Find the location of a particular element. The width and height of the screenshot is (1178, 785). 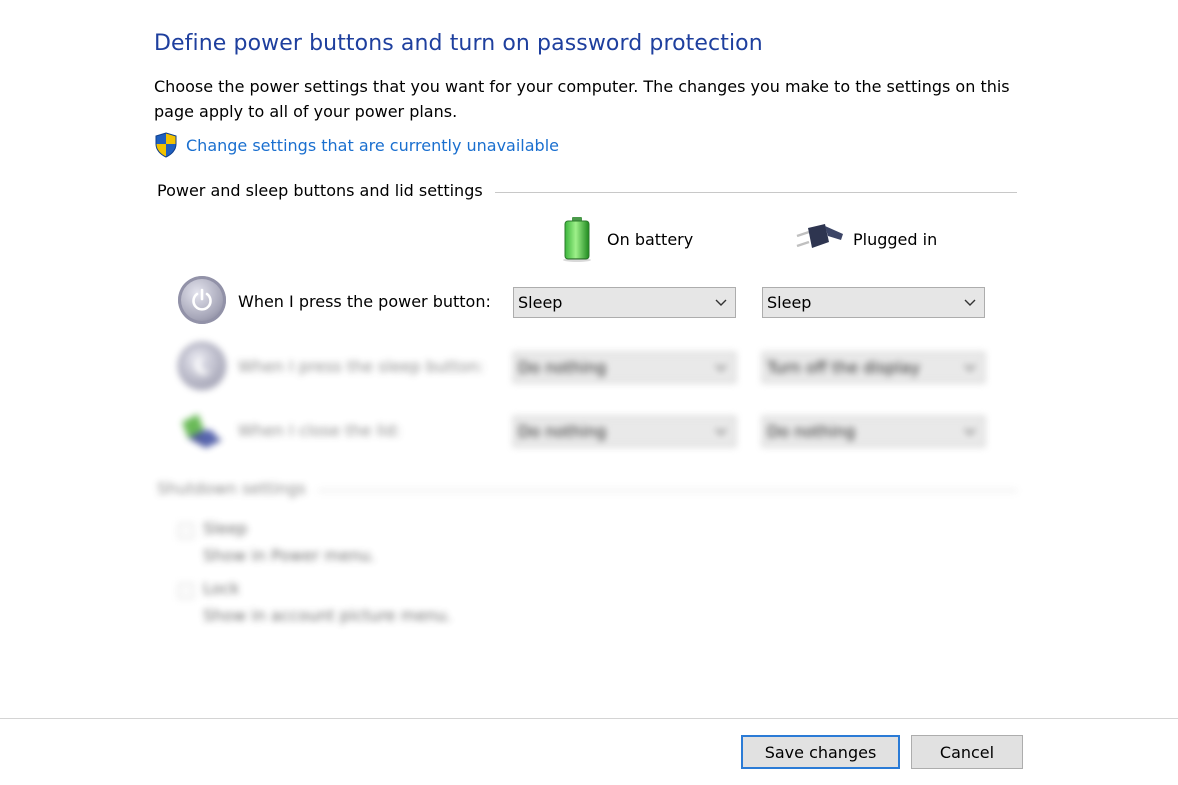

lid-label: When I close the lid: is located at coordinates (319, 430).